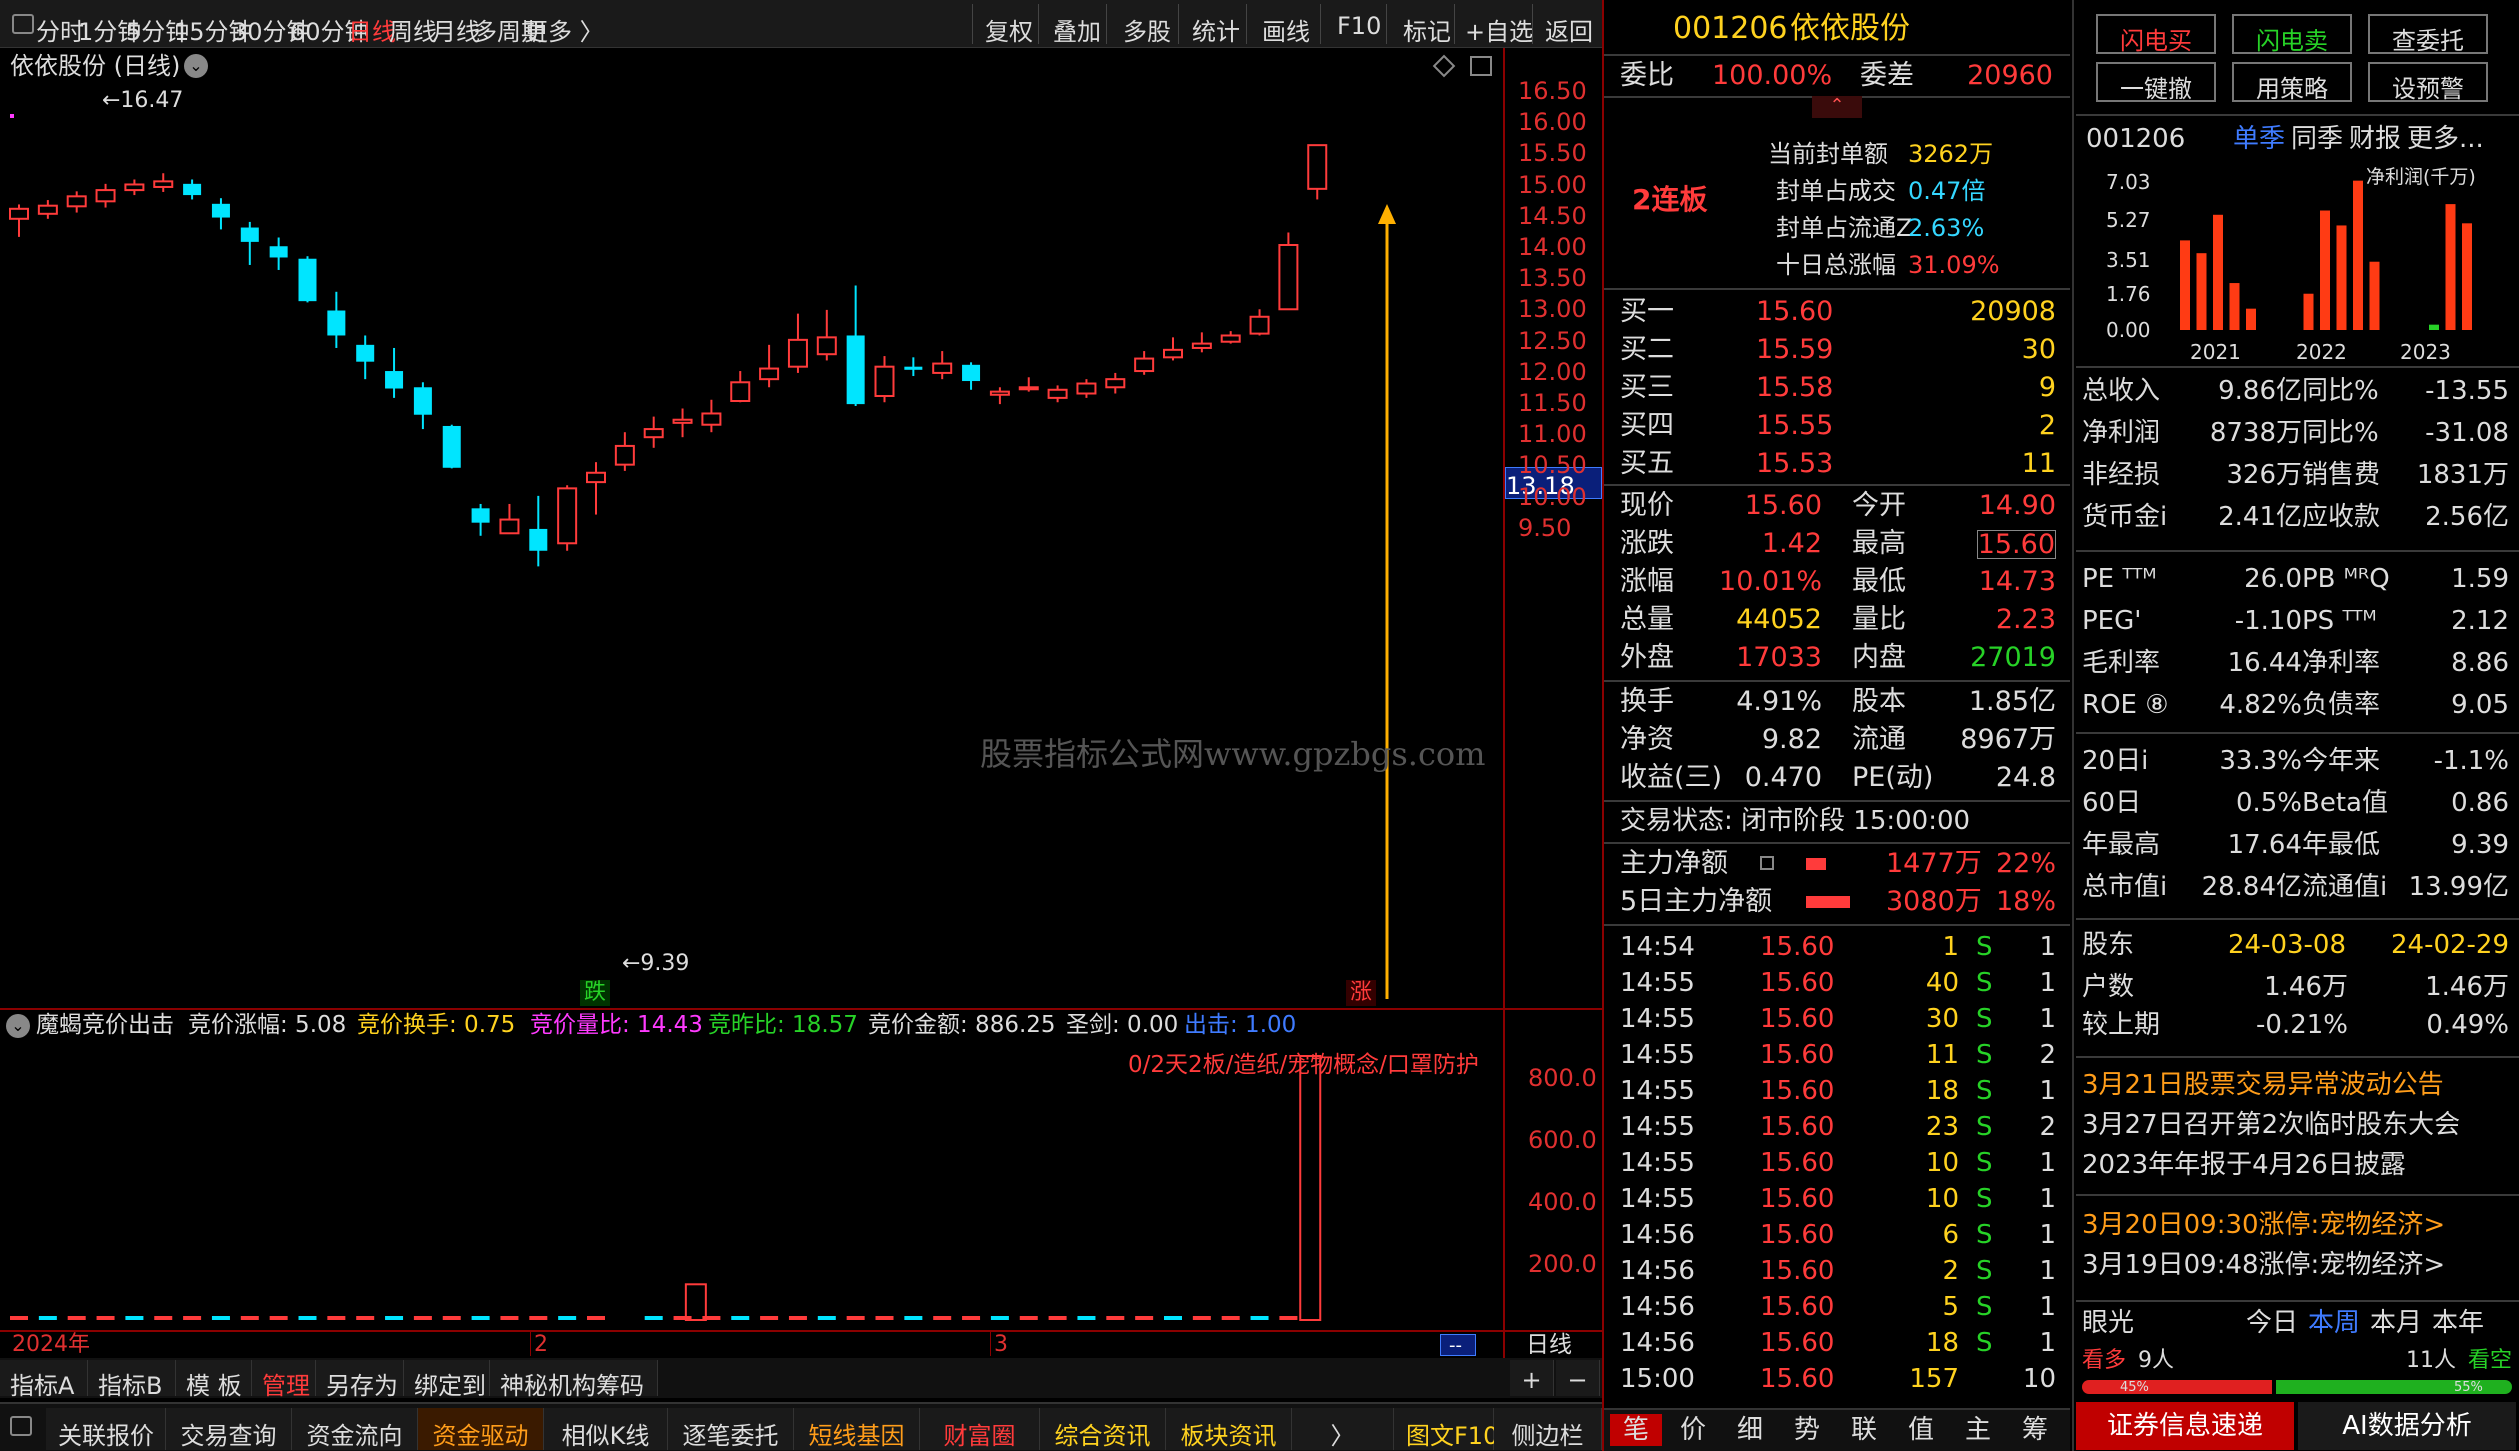  What do you see at coordinates (1343, 1429) in the screenshot?
I see `info-tab-10: 〉` at bounding box center [1343, 1429].